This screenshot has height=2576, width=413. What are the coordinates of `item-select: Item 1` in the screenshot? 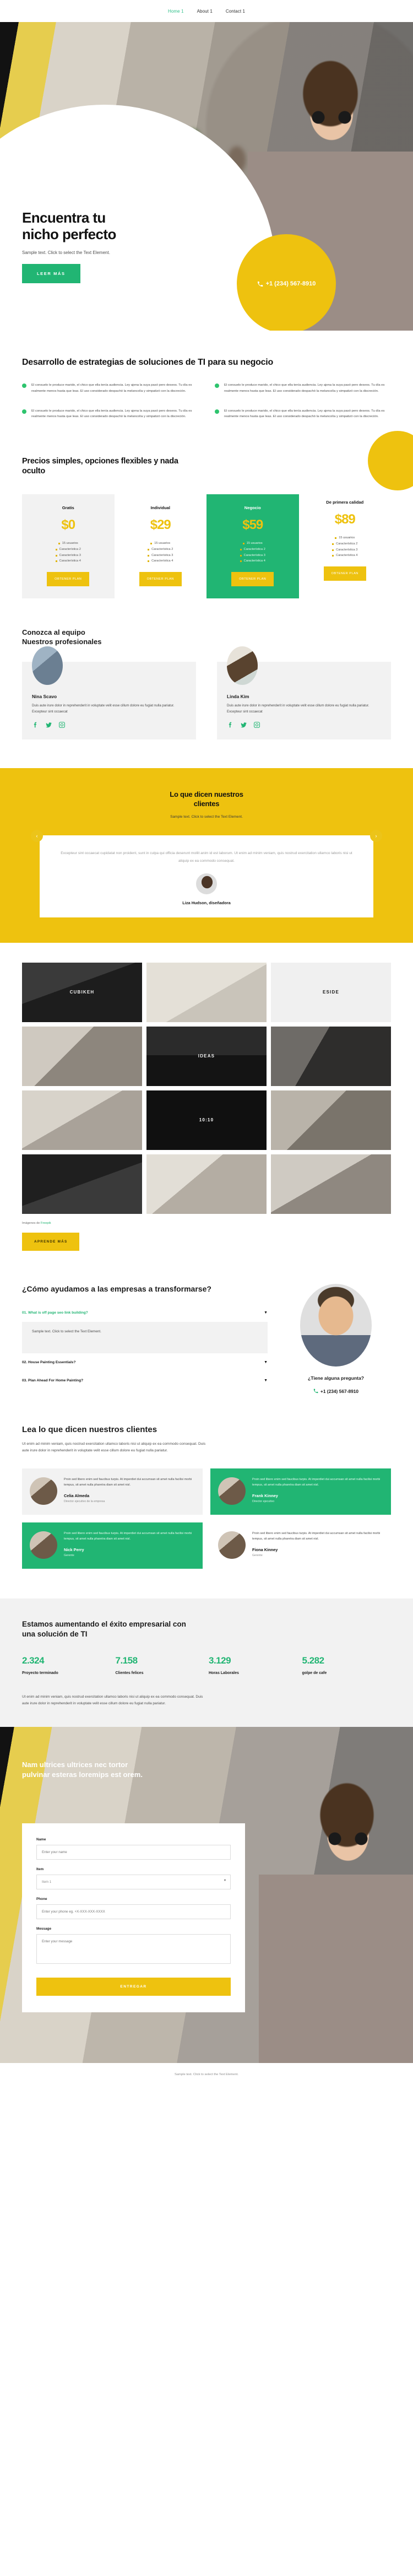 It's located at (133, 1882).